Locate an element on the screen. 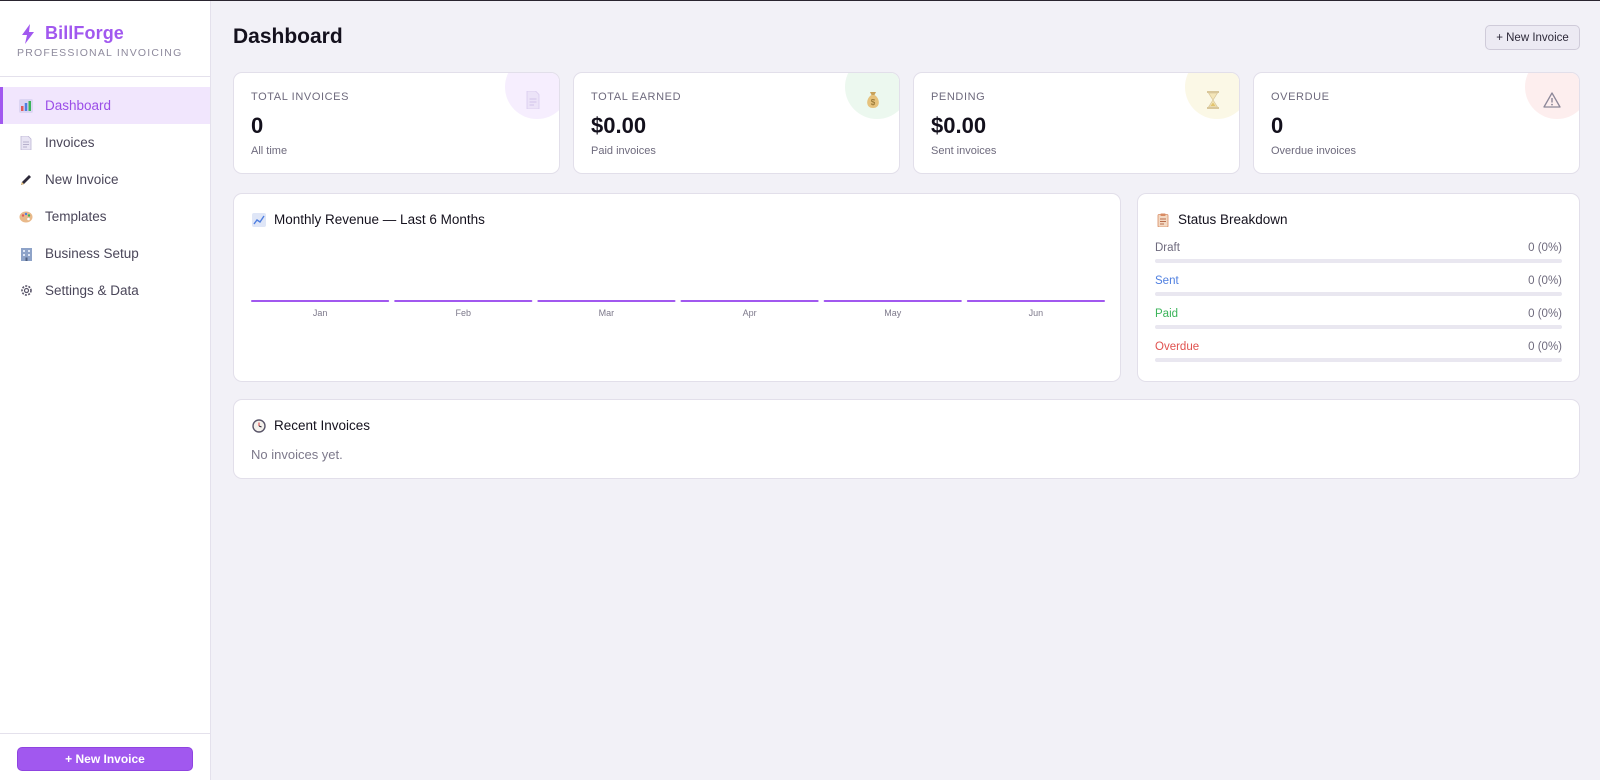  card-title: Recent Invoices is located at coordinates (311, 425).